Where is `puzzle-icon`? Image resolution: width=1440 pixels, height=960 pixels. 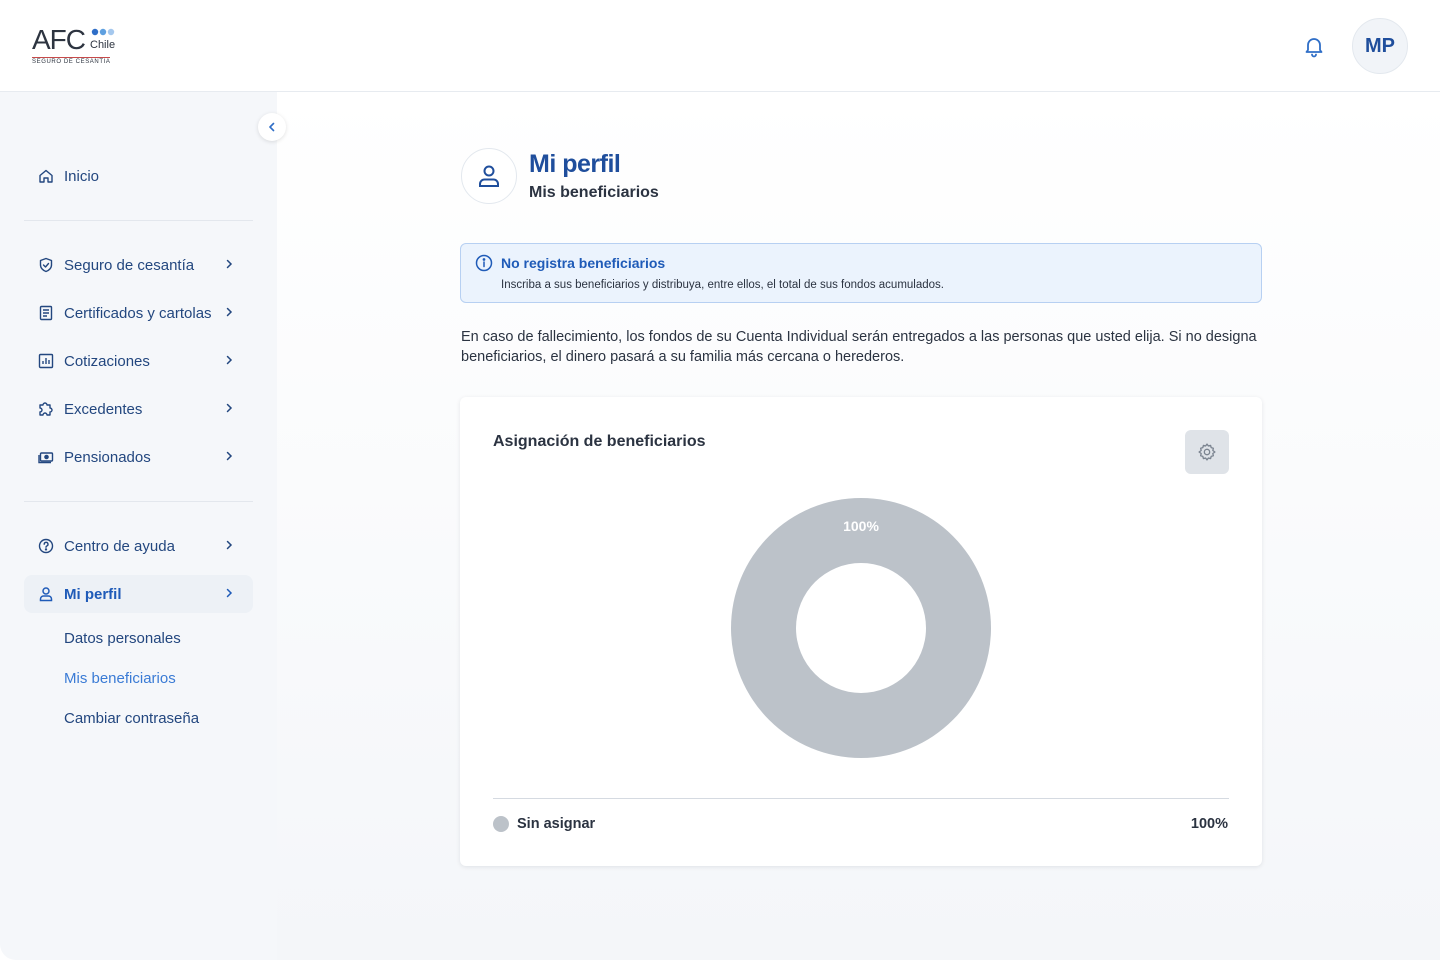 puzzle-icon is located at coordinates (46, 409).